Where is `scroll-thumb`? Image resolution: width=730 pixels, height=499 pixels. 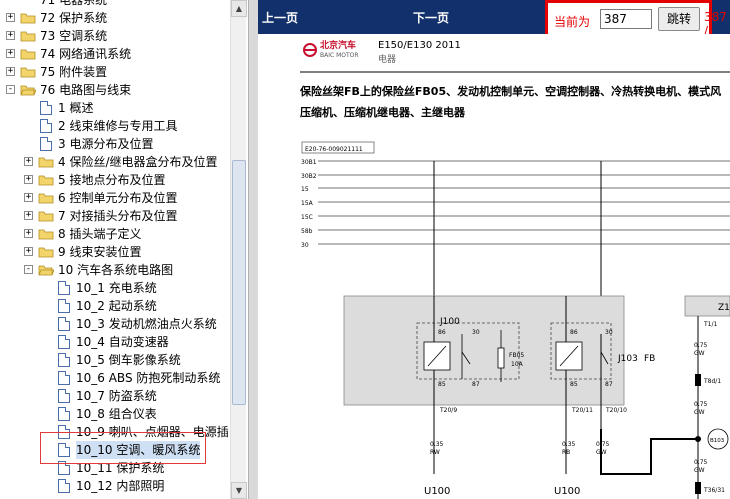
scroll-thumb is located at coordinates (239, 282).